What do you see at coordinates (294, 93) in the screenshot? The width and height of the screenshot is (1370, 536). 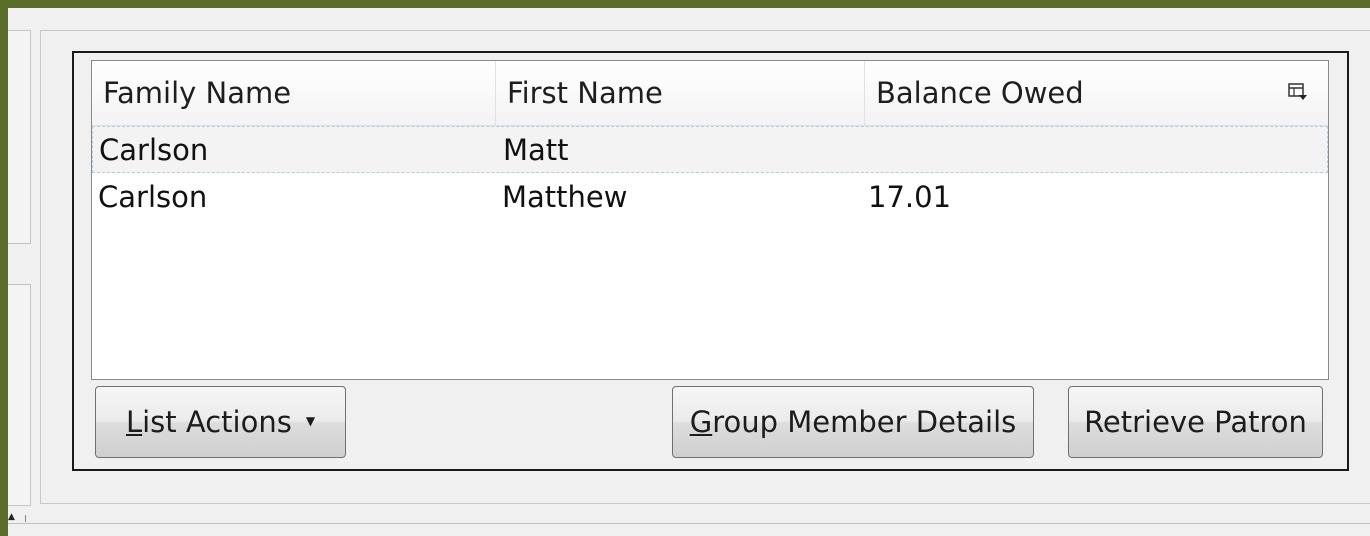 I see `column-header-family-name: Family Name` at bounding box center [294, 93].